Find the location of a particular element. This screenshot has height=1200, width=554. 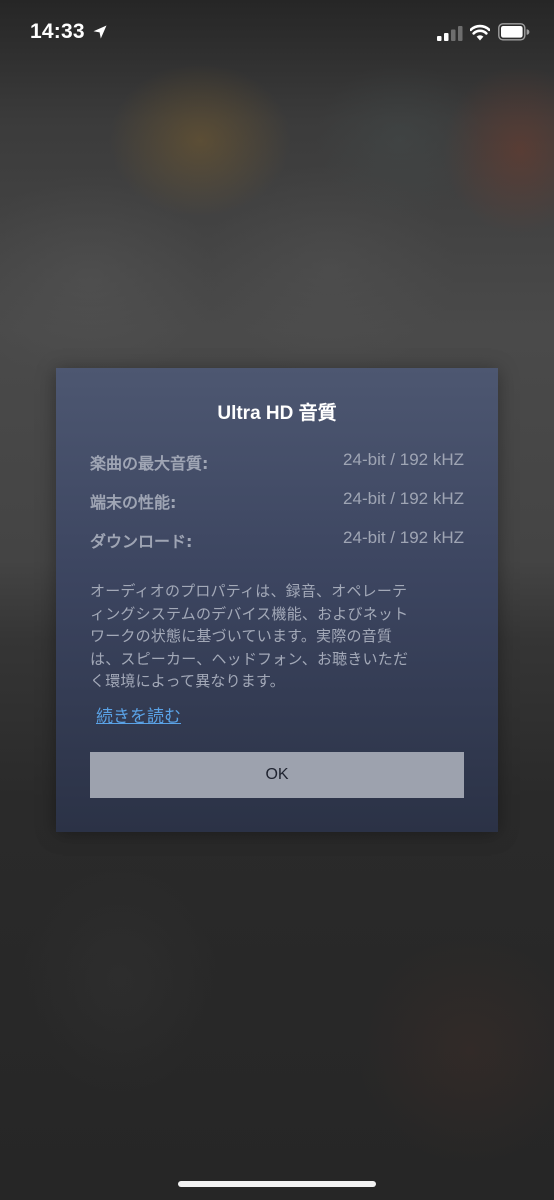

spec-row-device-capability: 端末の性能: 24-bit / 192 kHZ is located at coordinates (277, 501).